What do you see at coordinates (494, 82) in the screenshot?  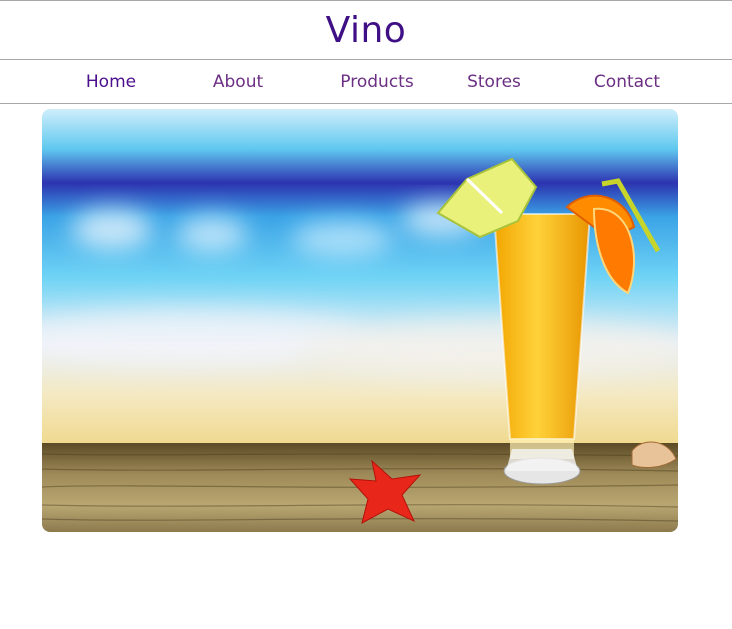 I see `nav-stores: Stores` at bounding box center [494, 82].